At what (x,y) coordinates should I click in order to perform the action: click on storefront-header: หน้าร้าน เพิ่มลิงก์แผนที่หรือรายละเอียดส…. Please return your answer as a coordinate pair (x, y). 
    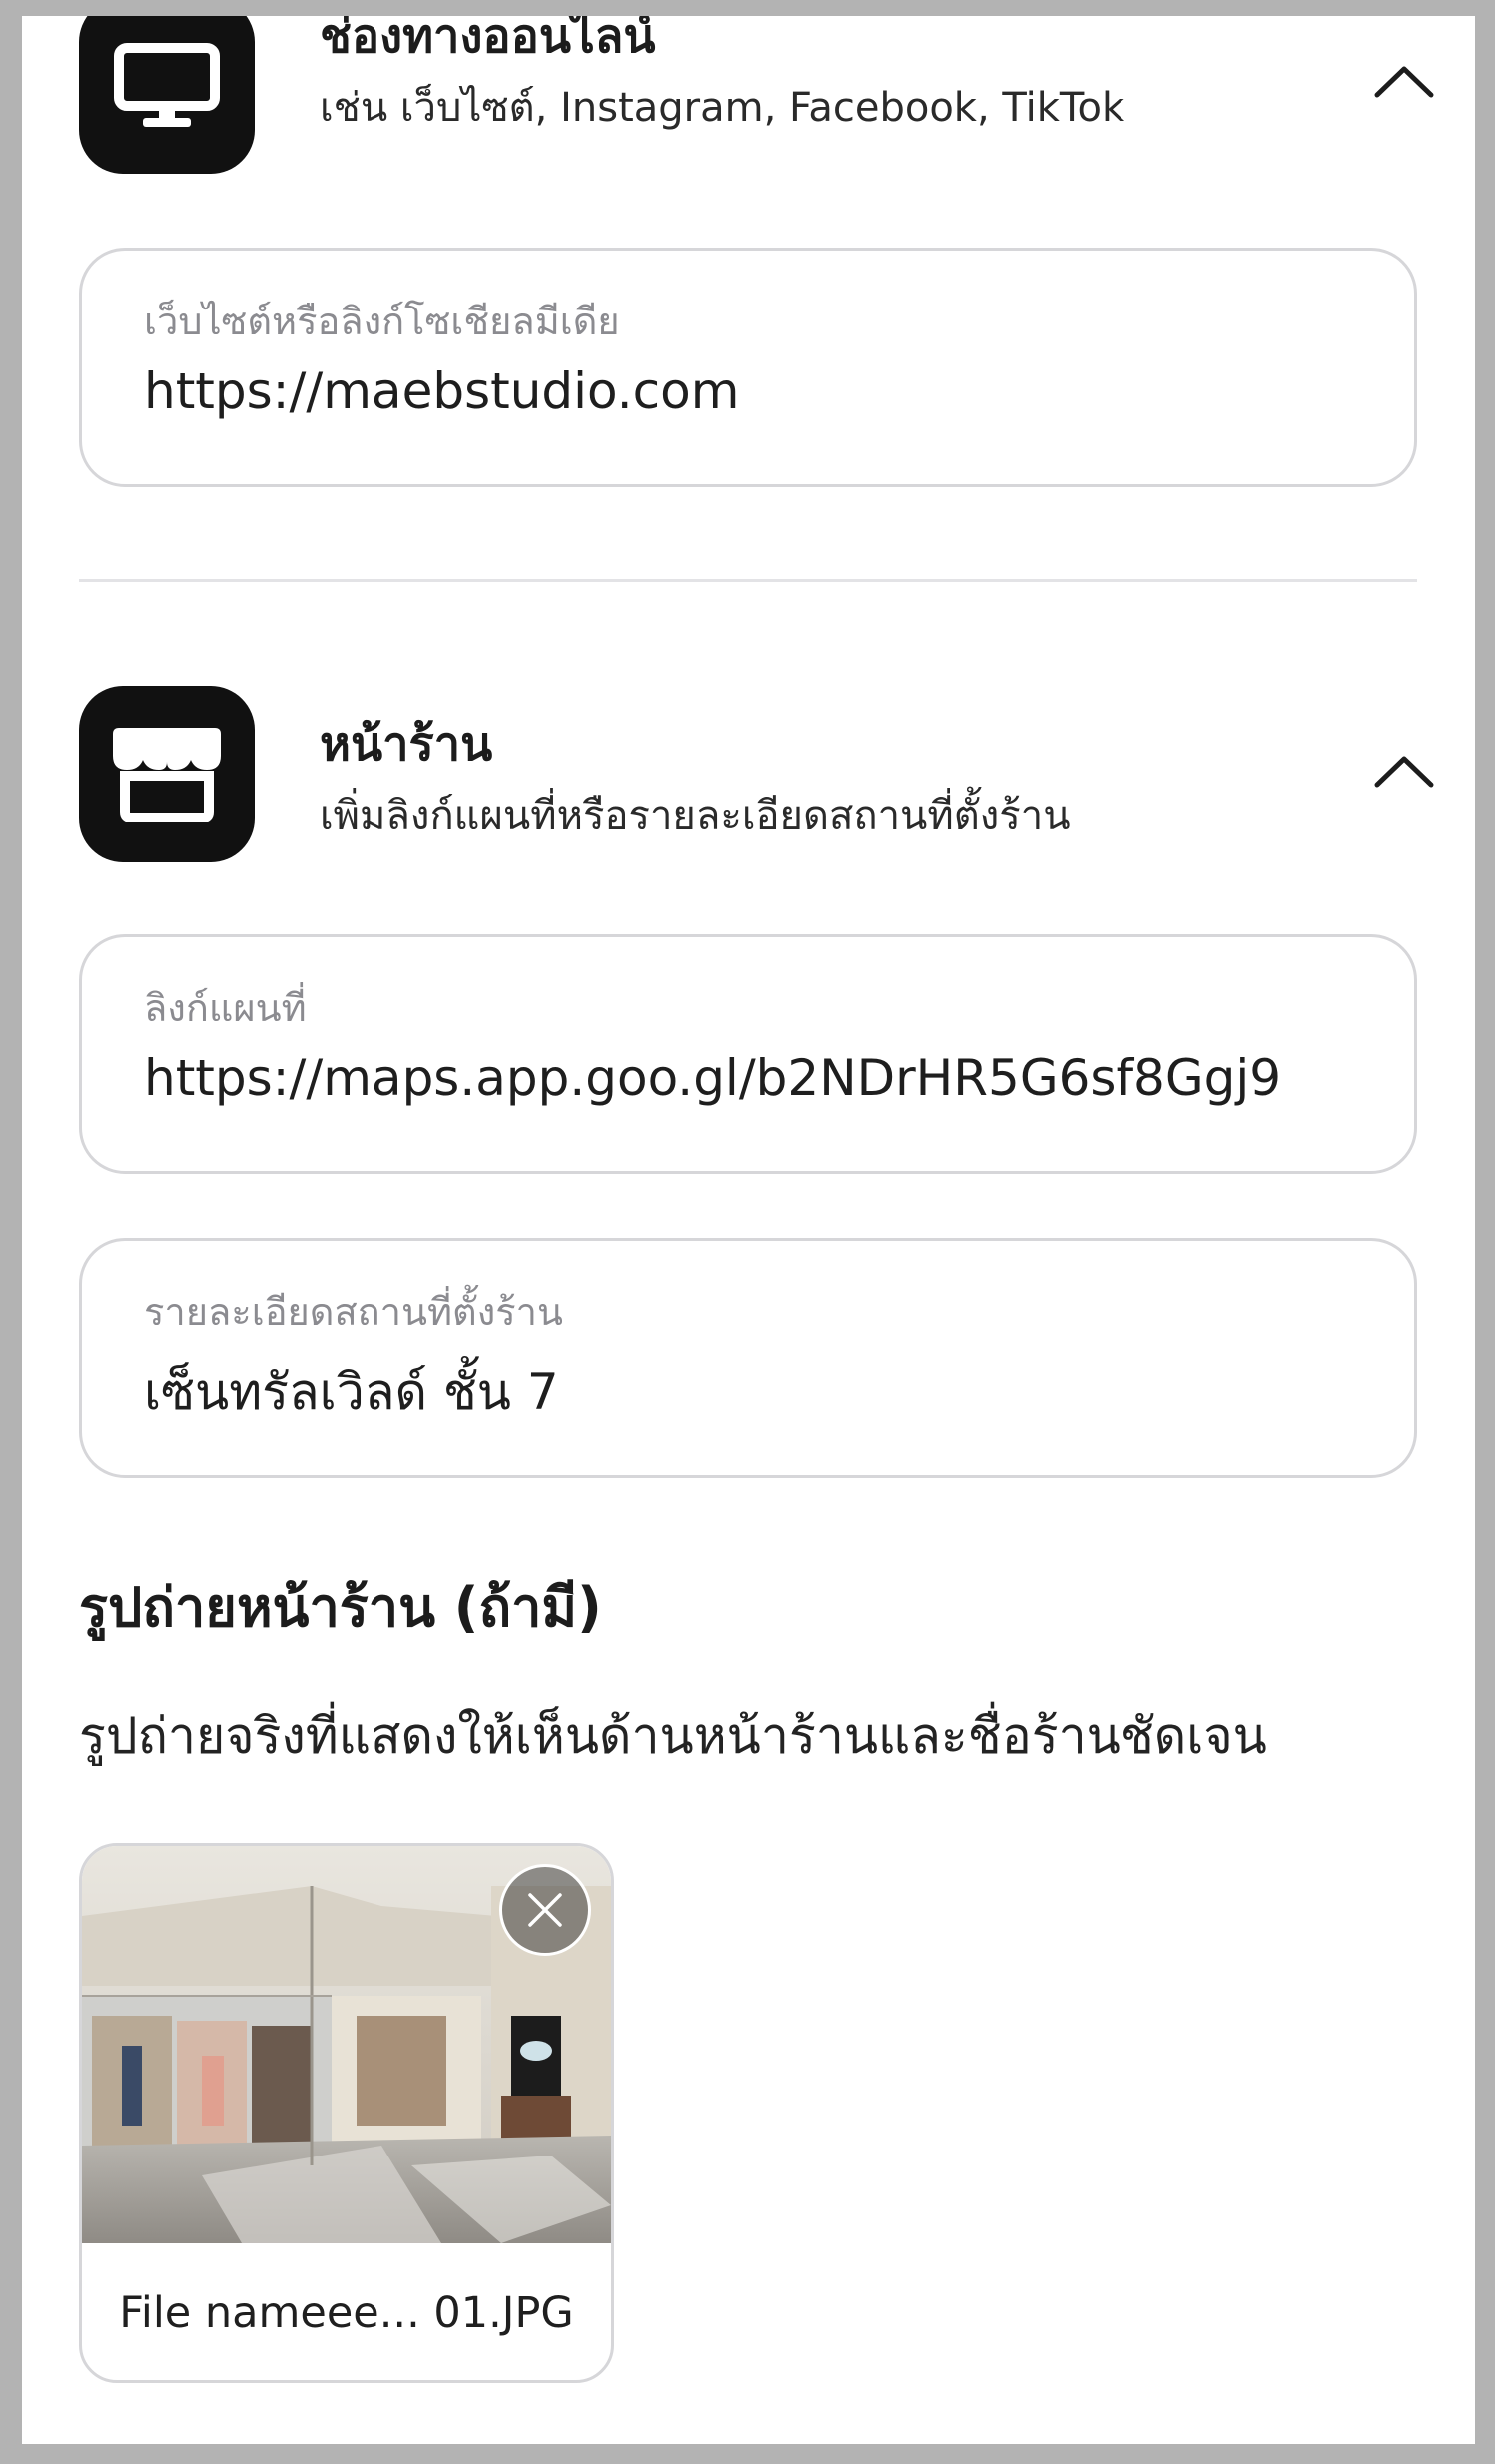
    Looking at the image, I should click on (759, 774).